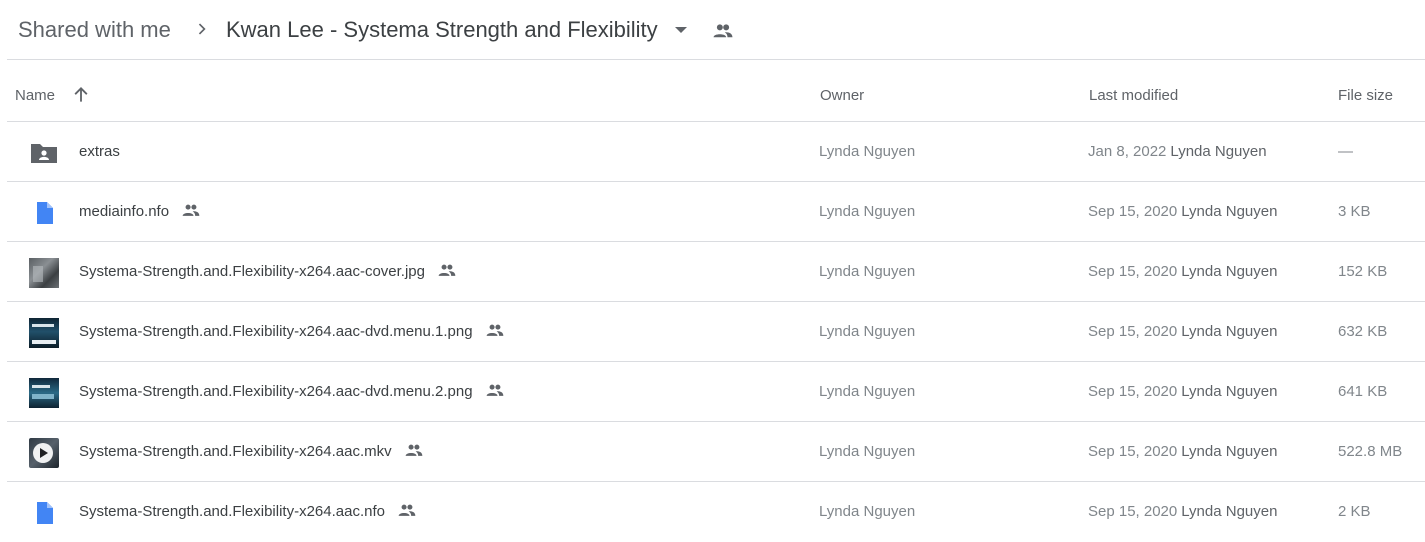 Image resolution: width=1425 pixels, height=542 pixels. I want to click on file-size: 522.8 MB, so click(1370, 451).